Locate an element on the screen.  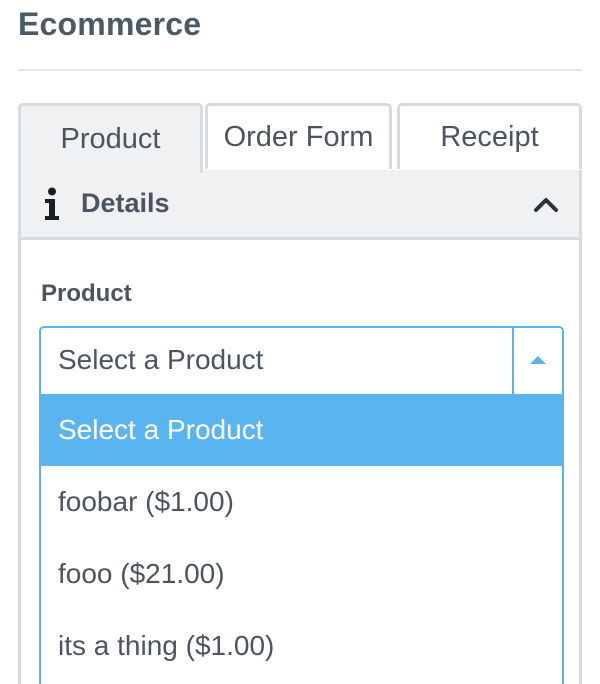
chevron-up-icon is located at coordinates (546, 204).